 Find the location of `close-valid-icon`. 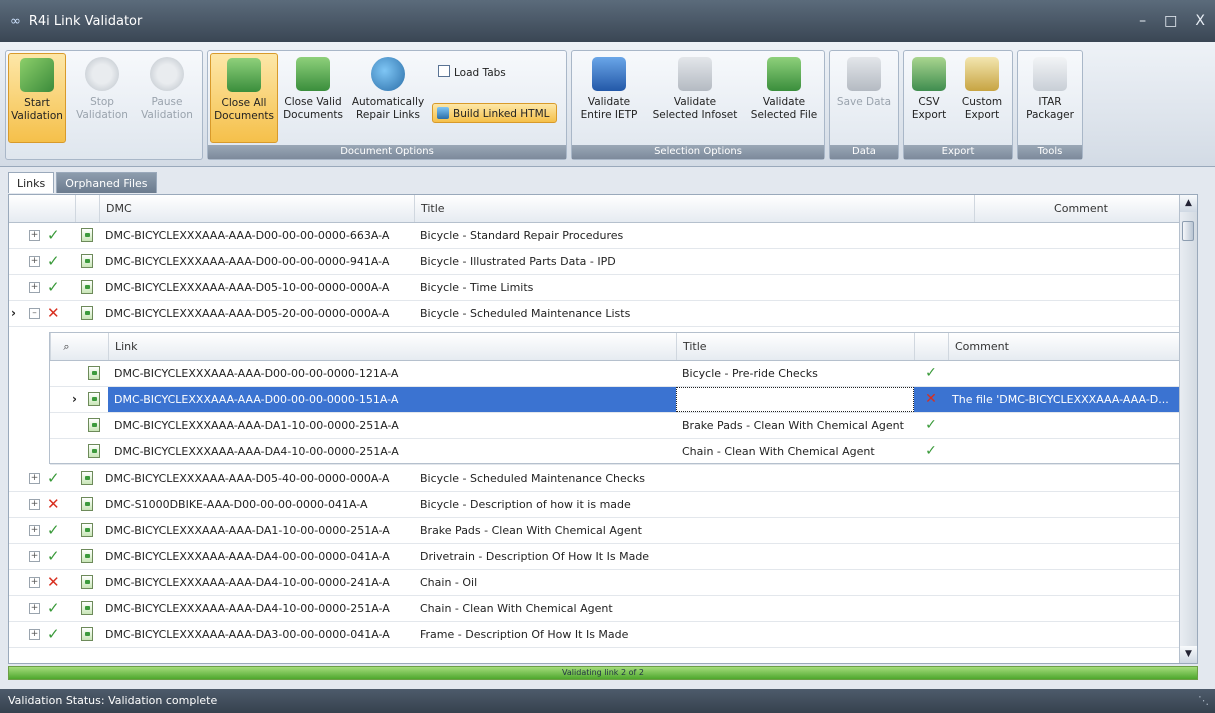

close-valid-icon is located at coordinates (313, 74).